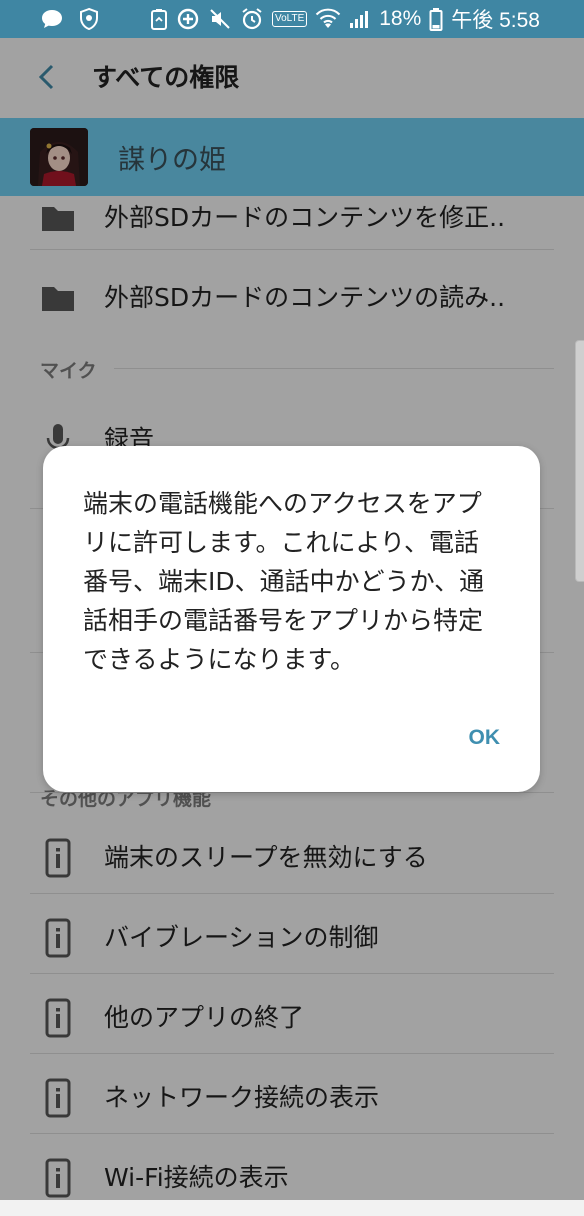  What do you see at coordinates (436, 19) in the screenshot?
I see `battery-icon` at bounding box center [436, 19].